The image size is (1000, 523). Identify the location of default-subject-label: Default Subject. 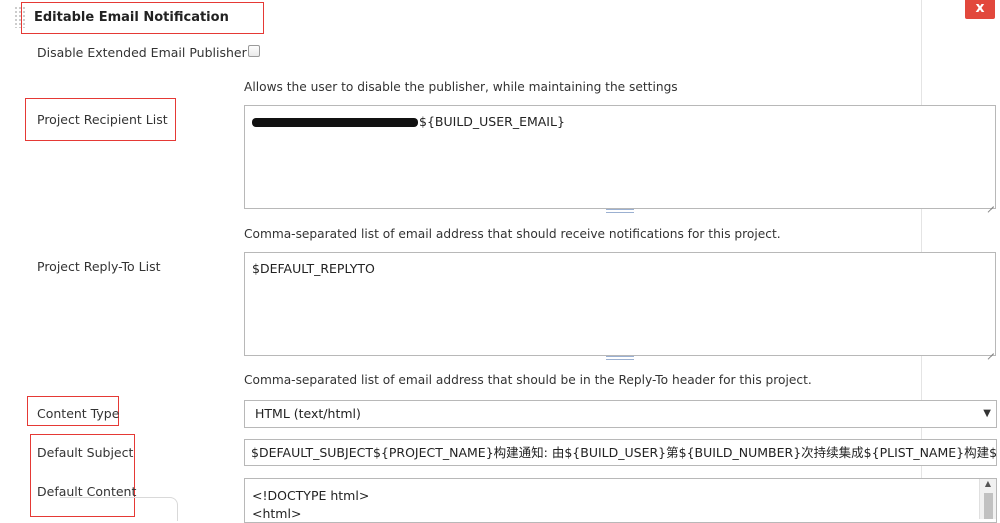
(85, 452).